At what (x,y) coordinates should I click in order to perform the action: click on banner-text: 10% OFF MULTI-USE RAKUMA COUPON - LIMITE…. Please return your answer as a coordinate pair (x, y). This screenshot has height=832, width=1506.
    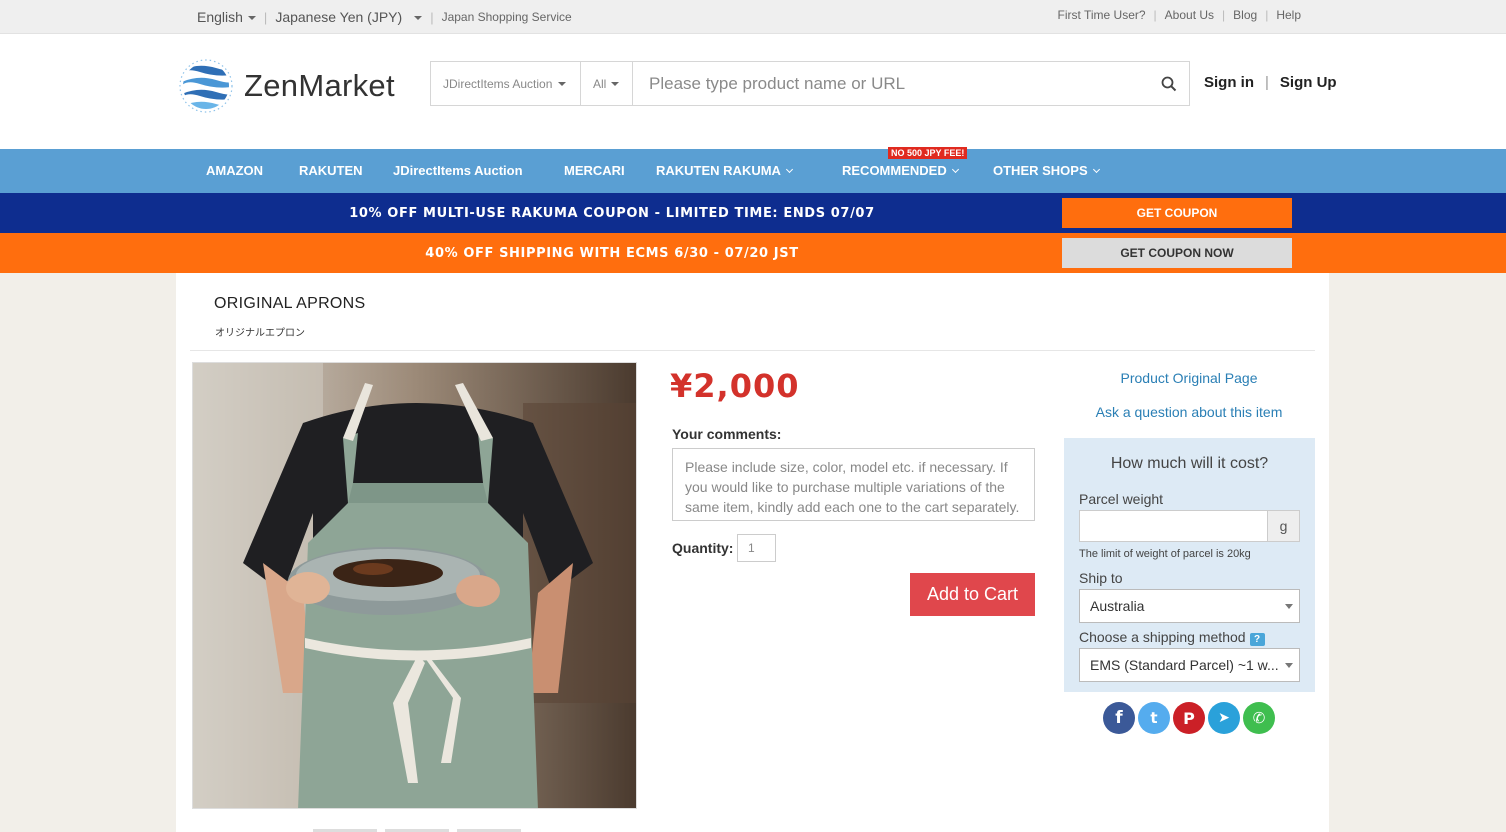
    Looking at the image, I should click on (612, 213).